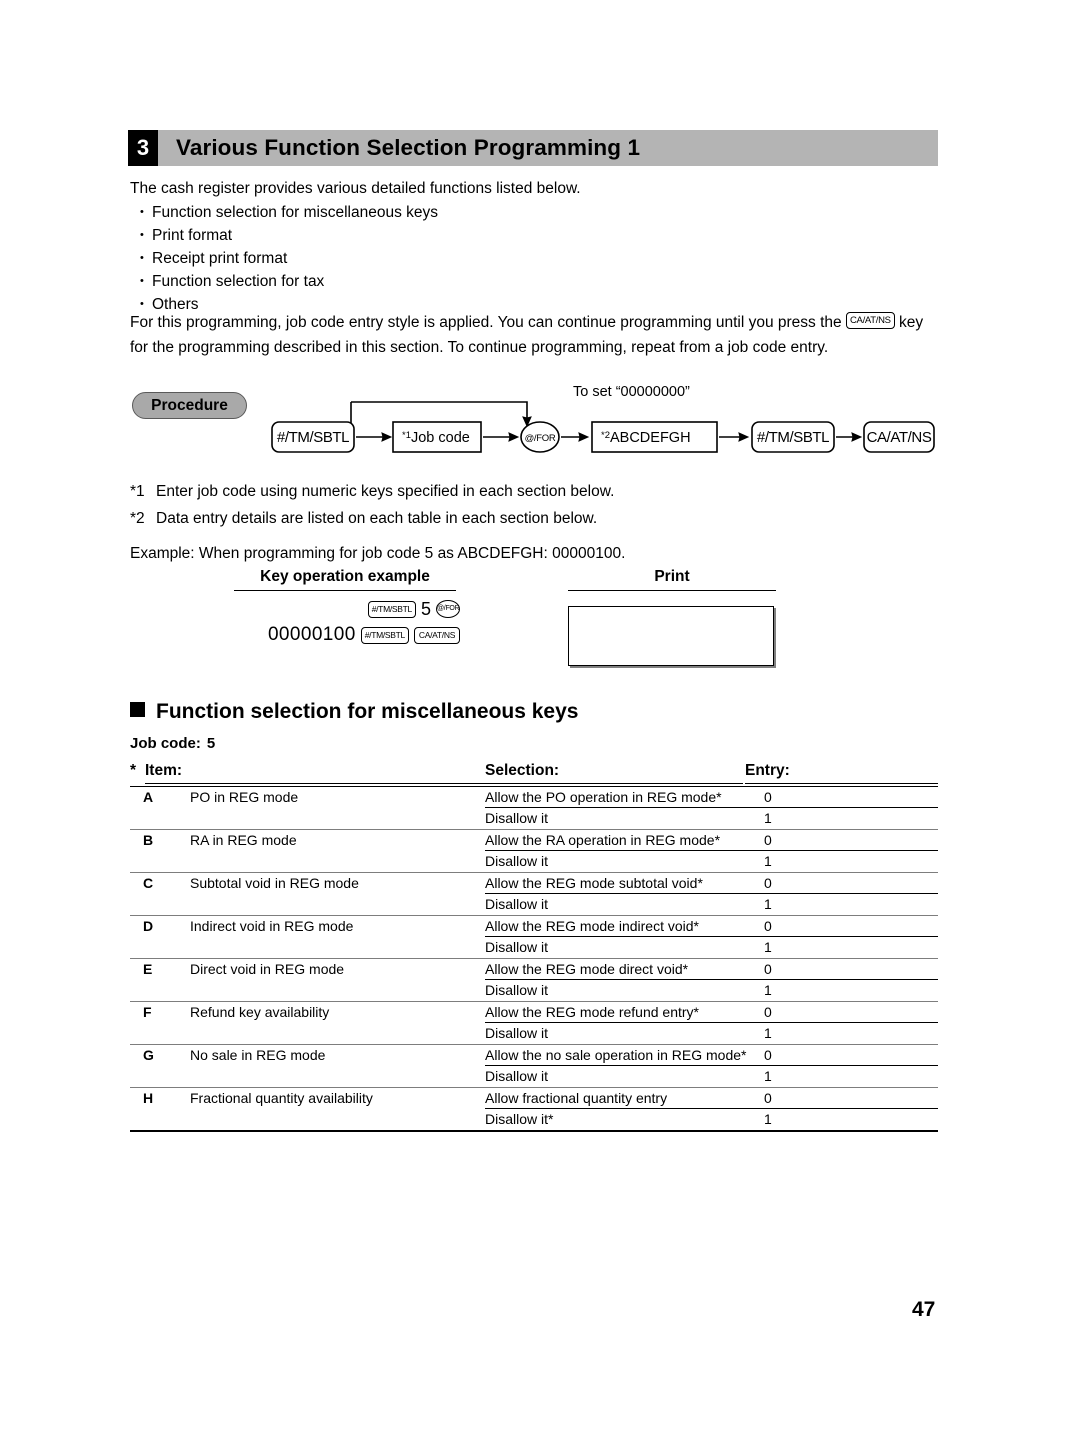  What do you see at coordinates (425, 608) in the screenshot?
I see `numeric-key-5: 5` at bounding box center [425, 608].